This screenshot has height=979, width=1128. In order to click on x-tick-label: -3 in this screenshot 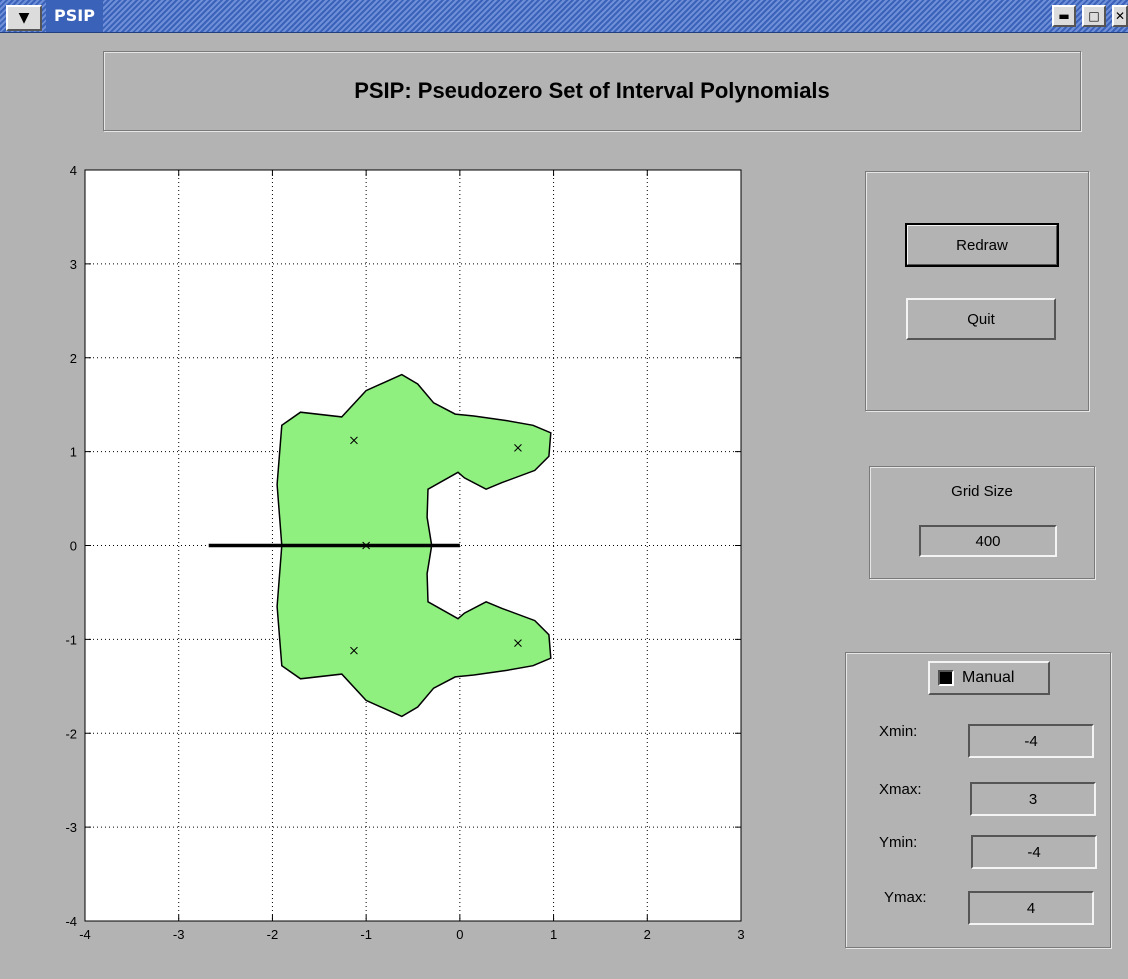, I will do `click(179, 934)`.